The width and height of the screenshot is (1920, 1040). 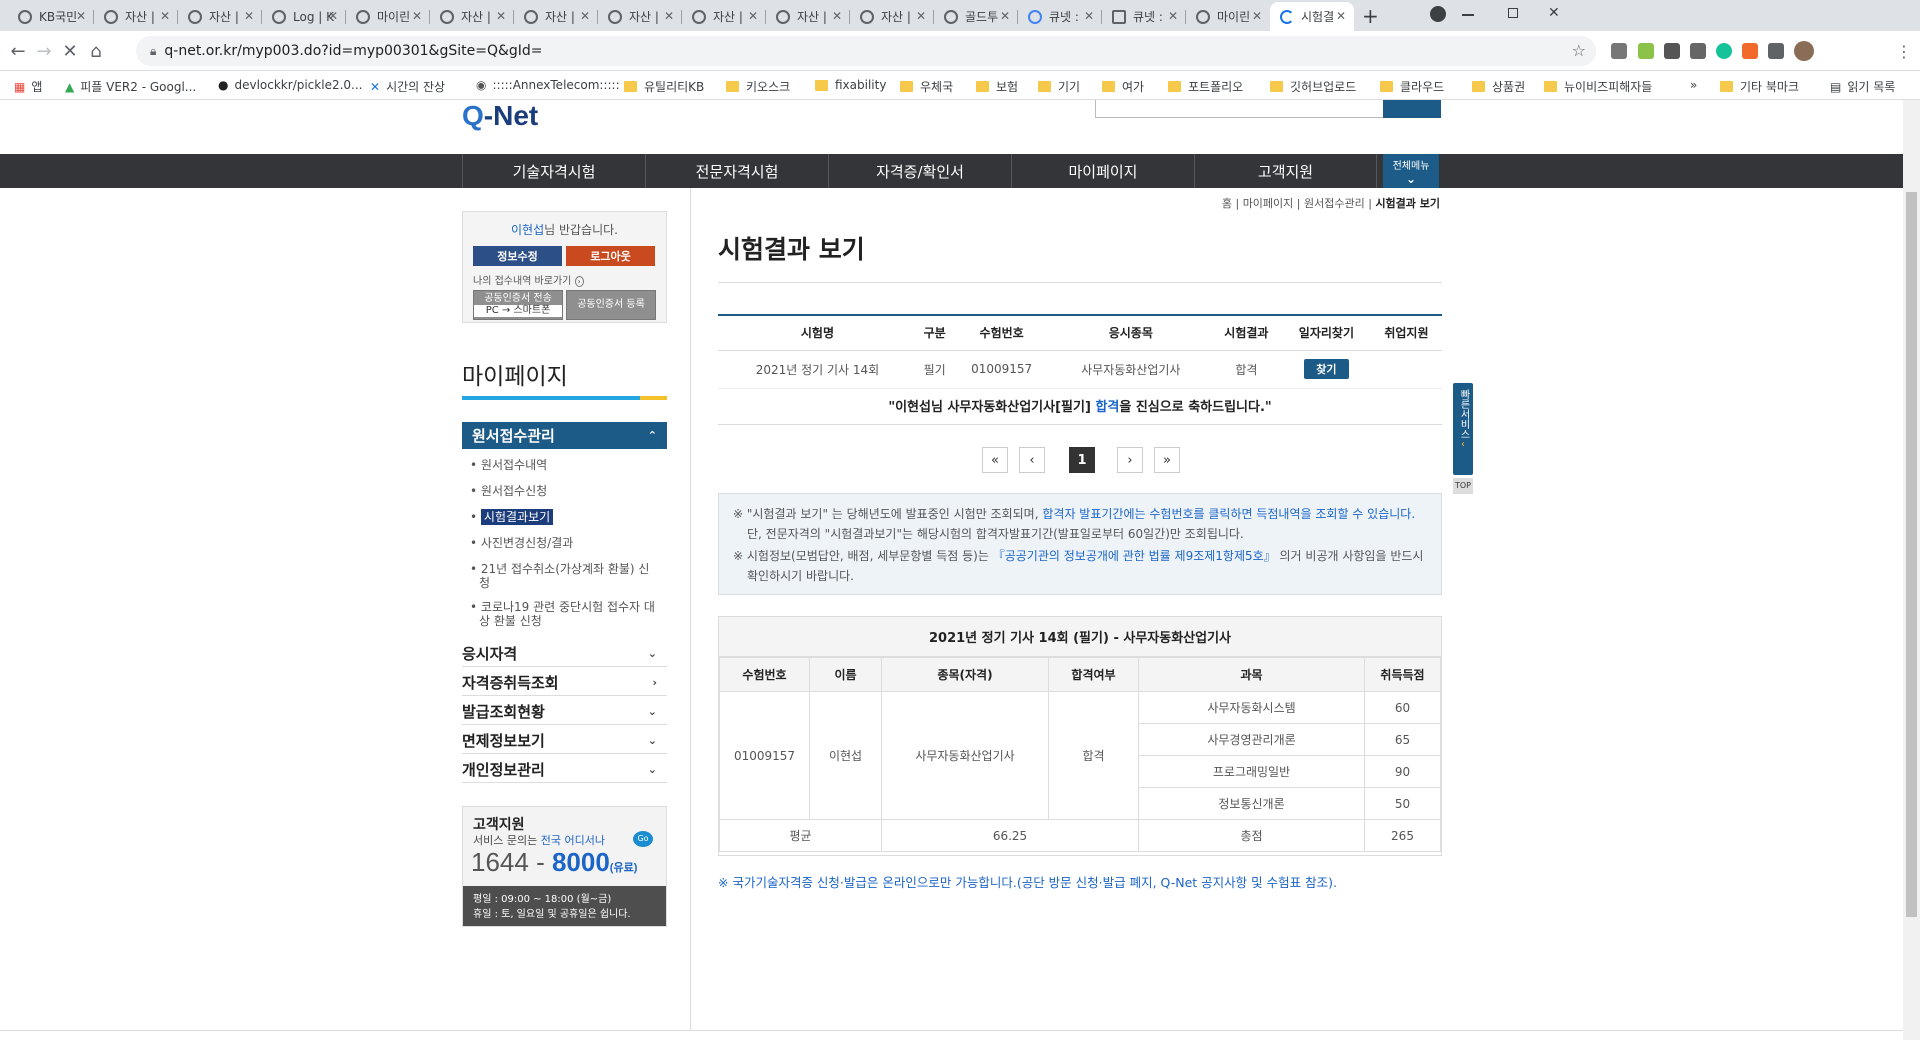 I want to click on bookmark-folder: 여가, so click(x=1123, y=86).